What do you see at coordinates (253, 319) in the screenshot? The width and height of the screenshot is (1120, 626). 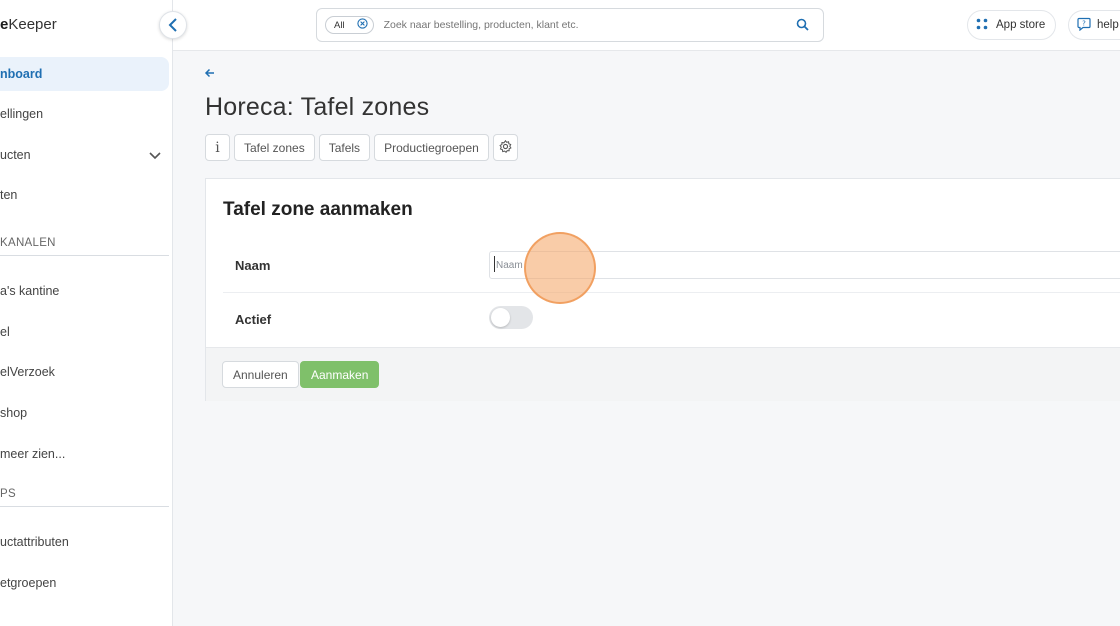 I see `active-label: Actief` at bounding box center [253, 319].